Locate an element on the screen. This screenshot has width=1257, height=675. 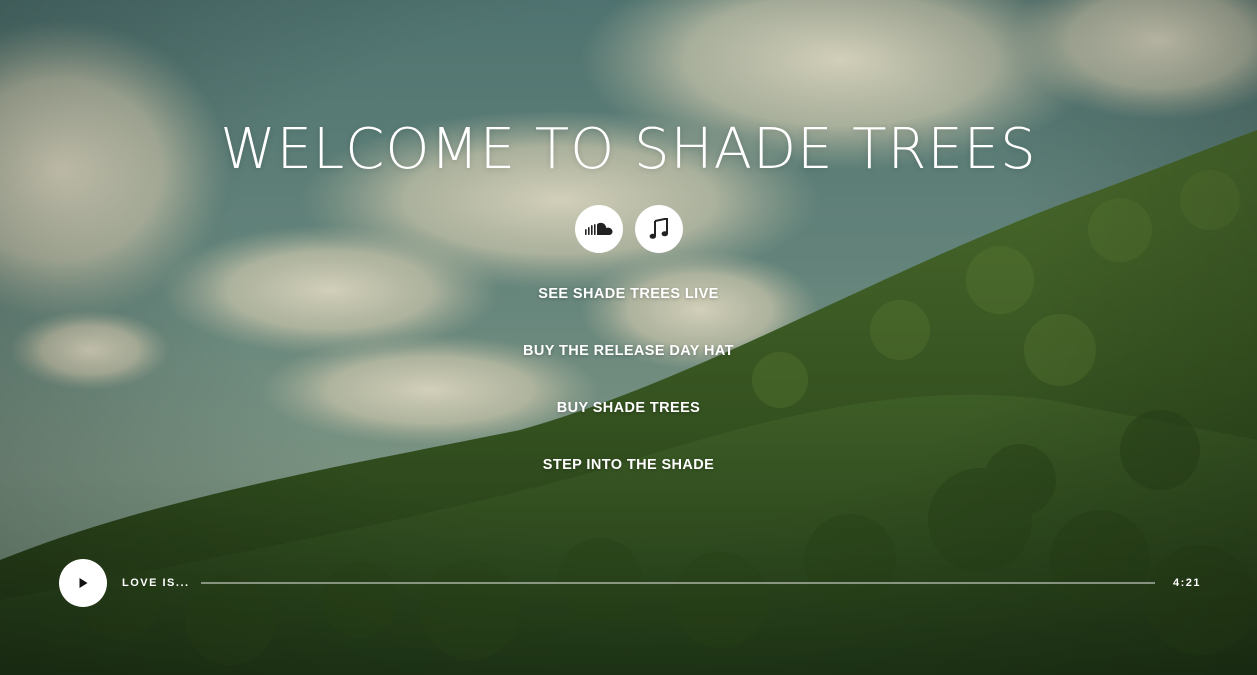
play-button is located at coordinates (83, 583).